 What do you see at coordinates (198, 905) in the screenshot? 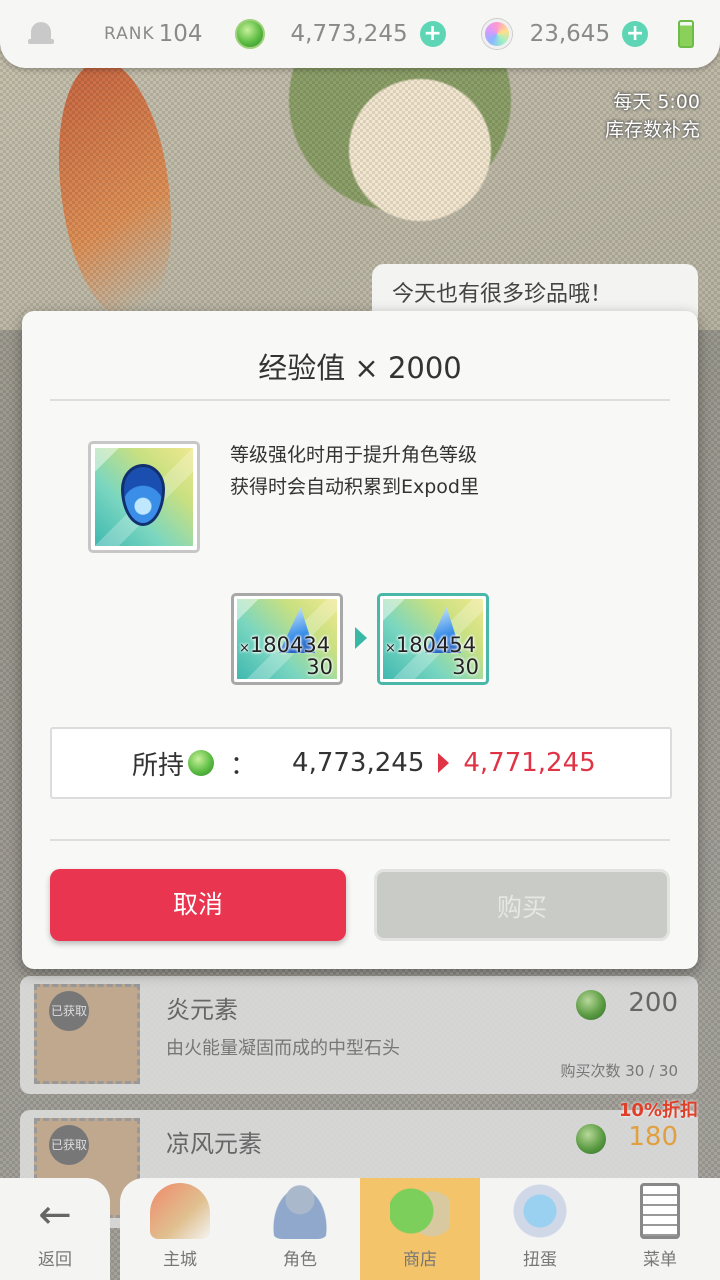
I see `cancel-button: 取消` at bounding box center [198, 905].